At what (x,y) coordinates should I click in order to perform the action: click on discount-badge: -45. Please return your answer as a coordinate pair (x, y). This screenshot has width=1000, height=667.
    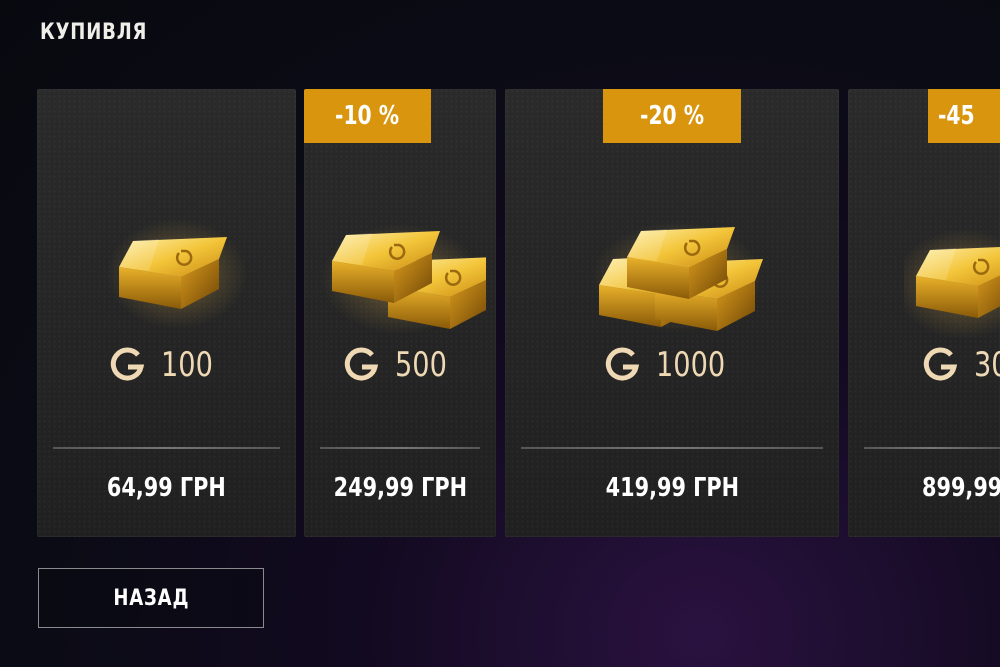
    Looking at the image, I should click on (964, 116).